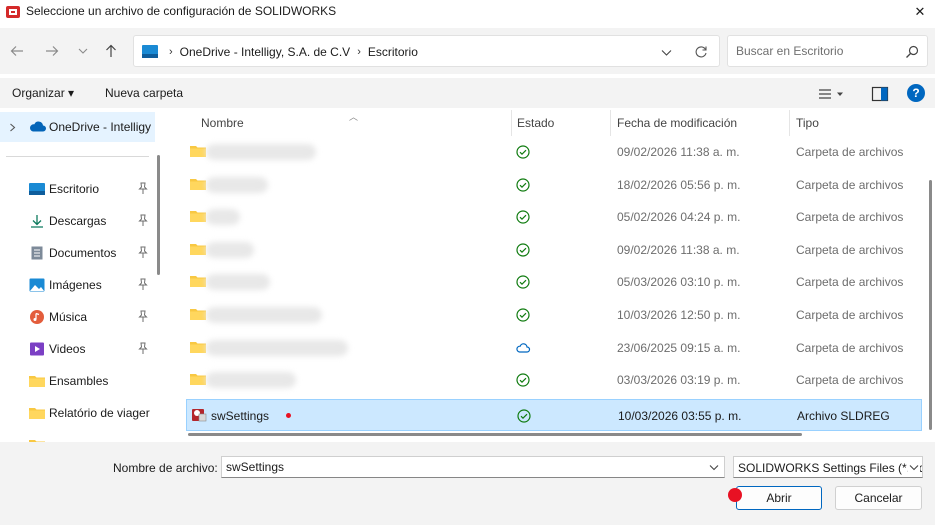 This screenshot has width=935, height=525. Describe the element at coordinates (679, 348) in the screenshot. I see `modified-date: 23/06/2025 09:15 a. m.` at that location.